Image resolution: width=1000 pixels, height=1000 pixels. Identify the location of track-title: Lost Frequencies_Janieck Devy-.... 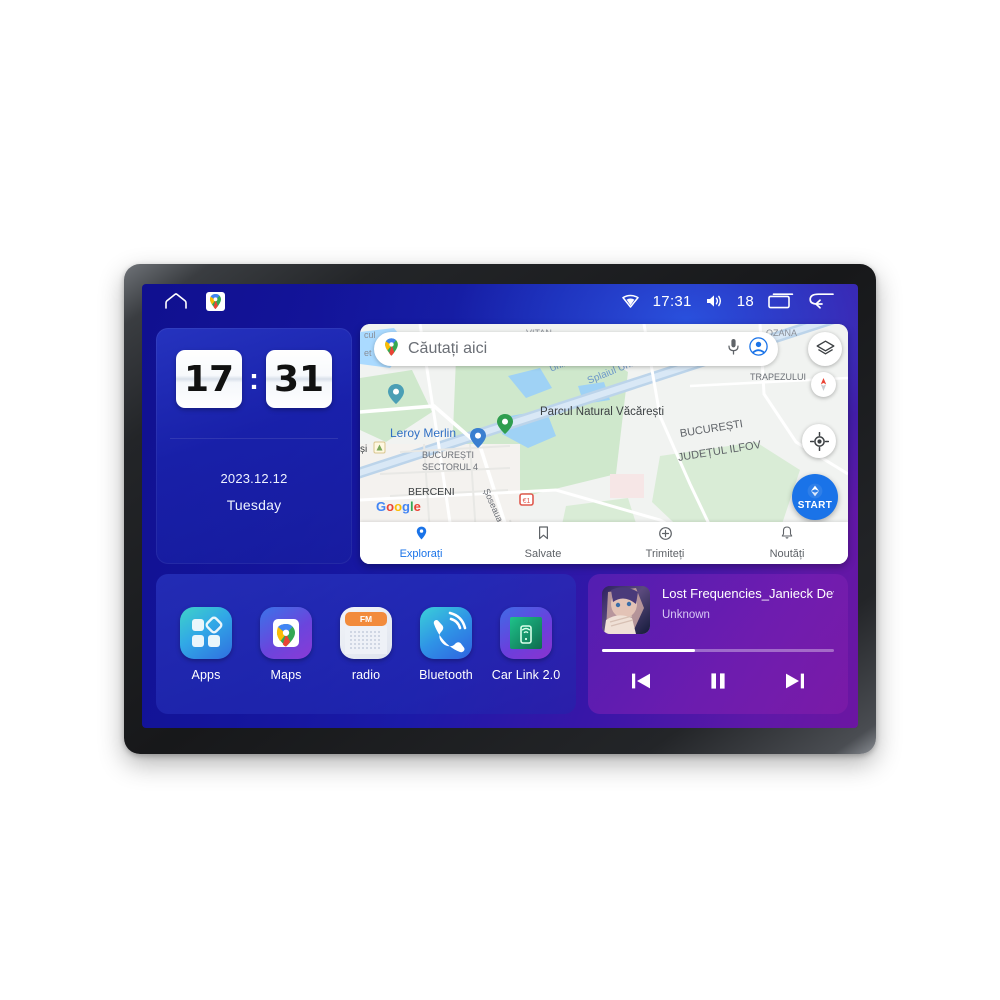
(748, 593).